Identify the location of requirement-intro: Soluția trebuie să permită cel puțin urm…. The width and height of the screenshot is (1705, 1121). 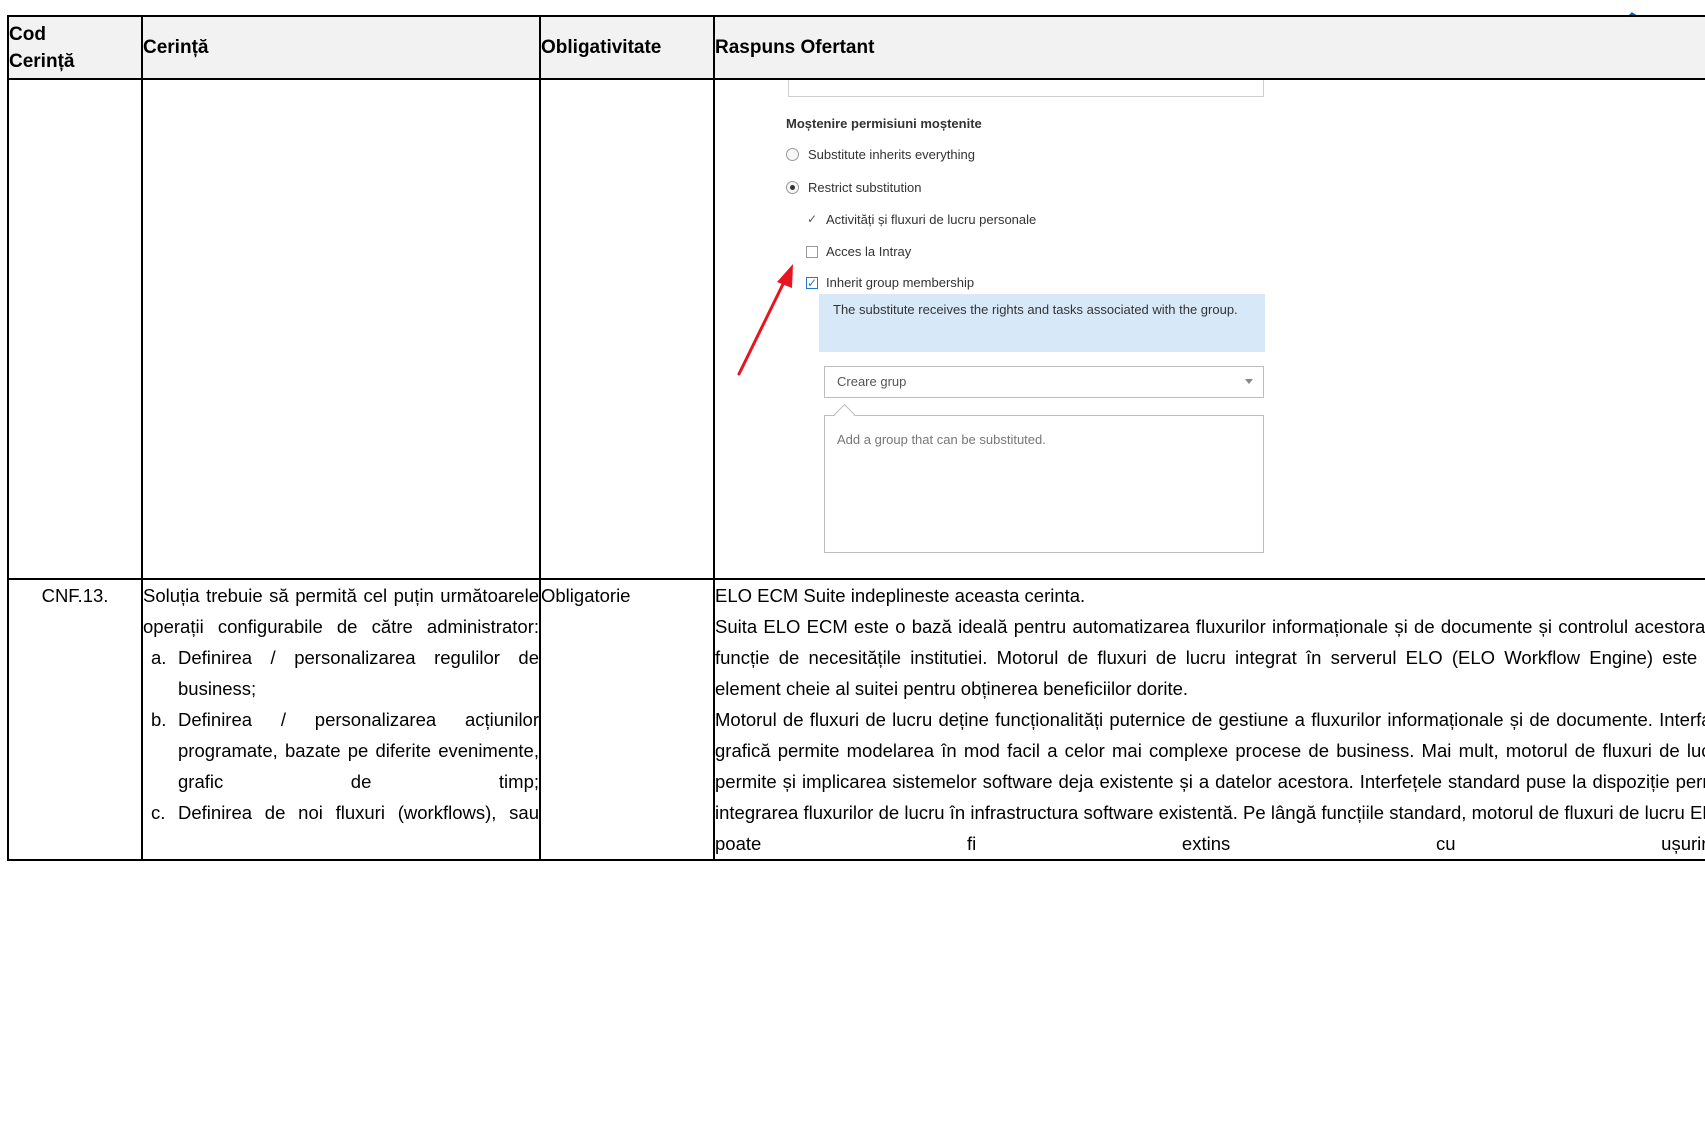
(341, 611).